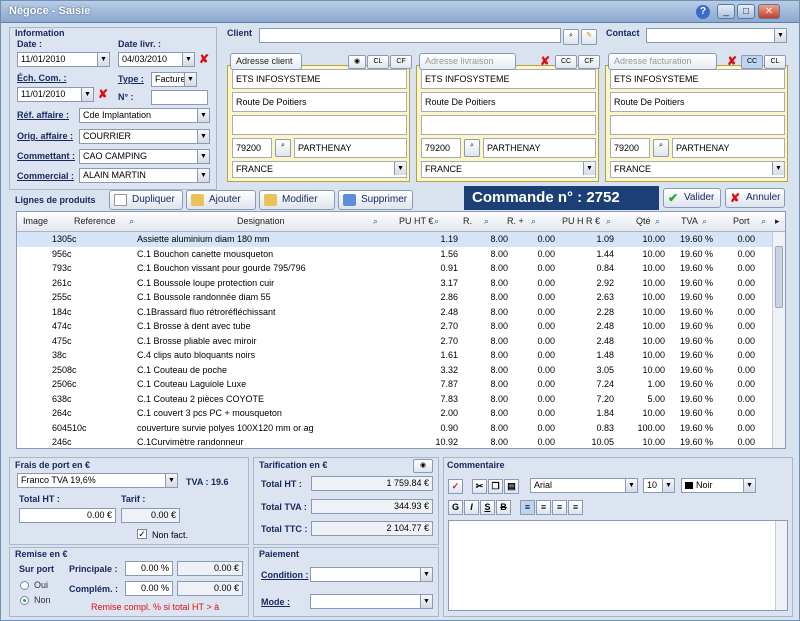  What do you see at coordinates (508, 169) in the screenshot?
I see `addr-country: FRANCE ▼` at bounding box center [508, 169].